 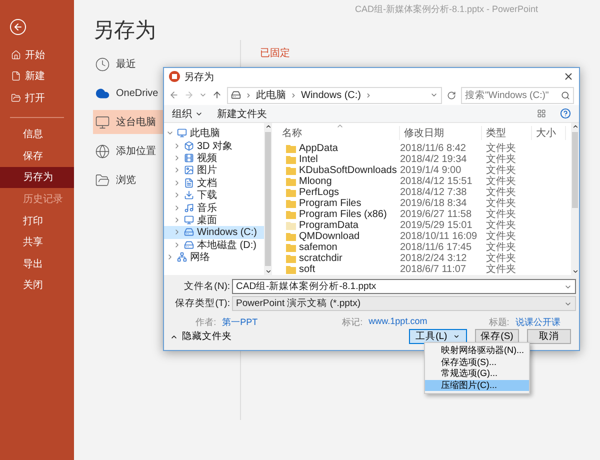 I want to click on section-heading: 已固定, so click(x=275, y=53).